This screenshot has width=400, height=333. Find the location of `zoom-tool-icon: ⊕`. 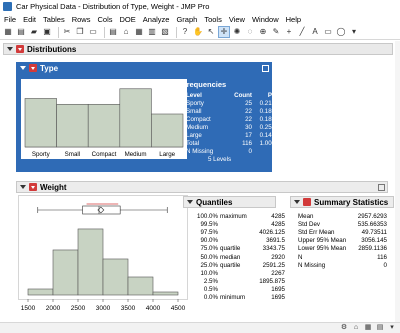

zoom-tool-icon: ⊕ is located at coordinates (263, 32).